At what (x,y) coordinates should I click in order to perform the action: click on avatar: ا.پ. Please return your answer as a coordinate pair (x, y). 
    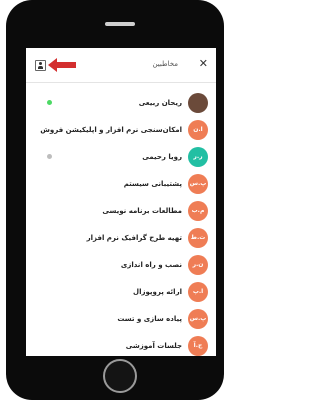
    Looking at the image, I should click on (198, 292).